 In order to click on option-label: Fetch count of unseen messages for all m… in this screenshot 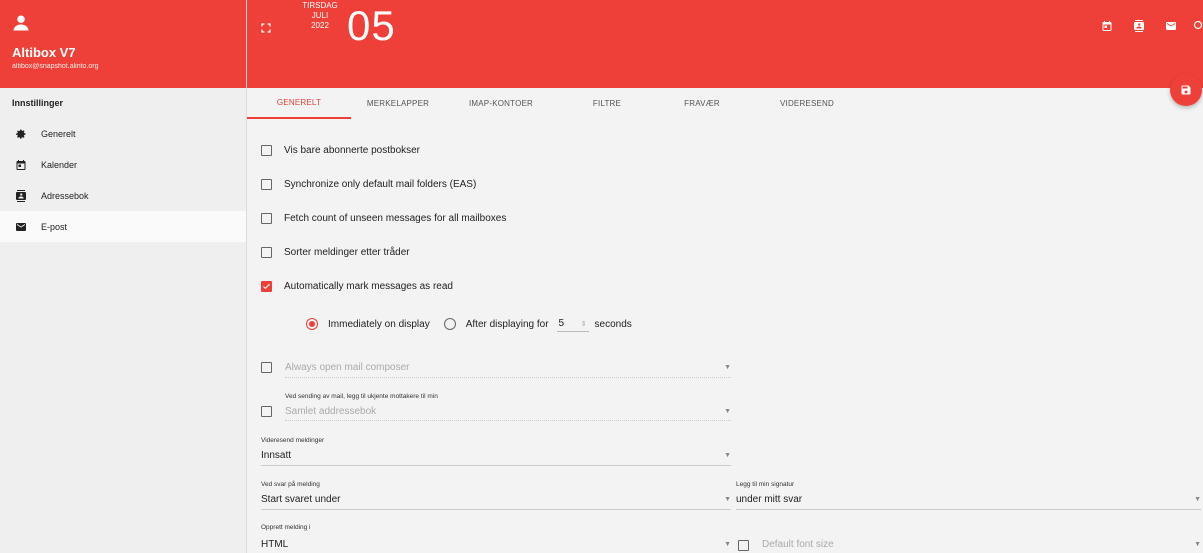, I will do `click(395, 218)`.